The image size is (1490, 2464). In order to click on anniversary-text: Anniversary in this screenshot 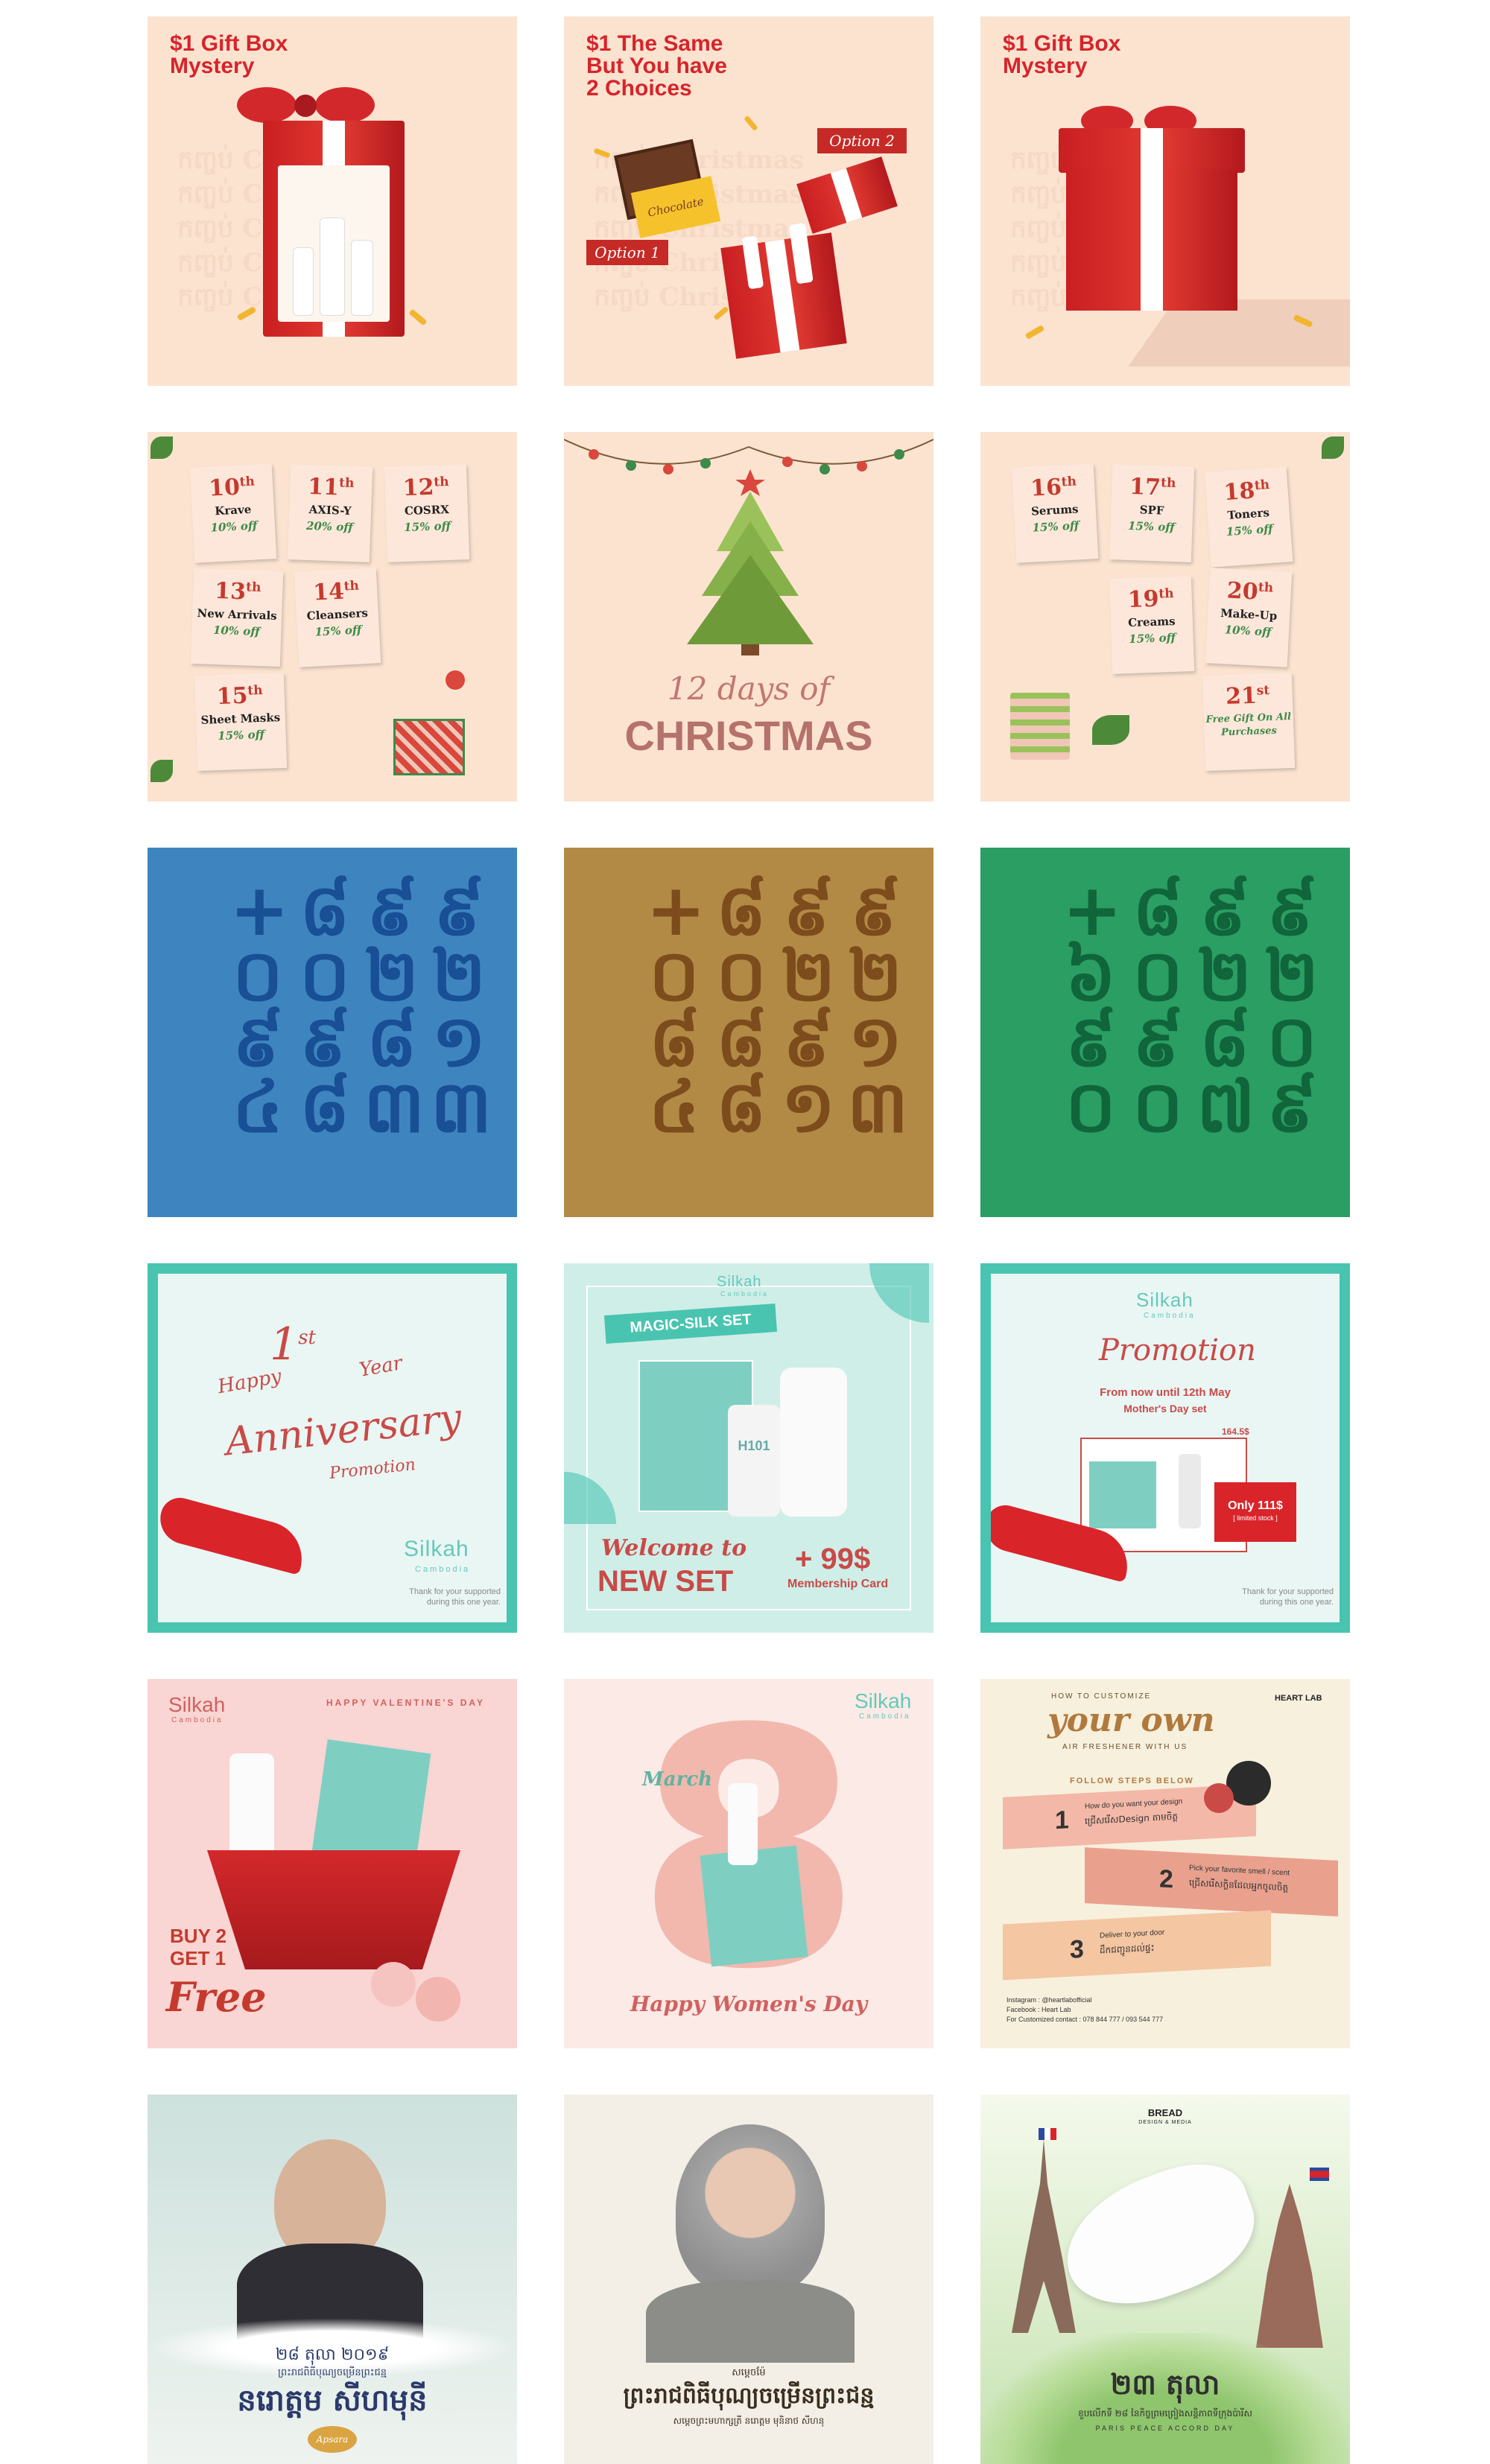, I will do `click(344, 1430)`.